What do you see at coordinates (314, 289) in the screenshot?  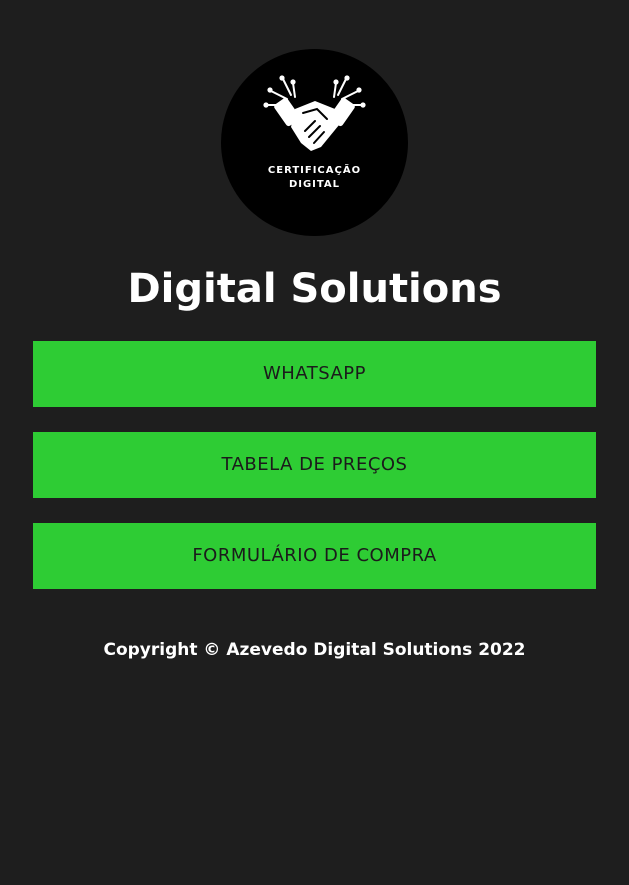 I see `page-title: Digital Solutions` at bounding box center [314, 289].